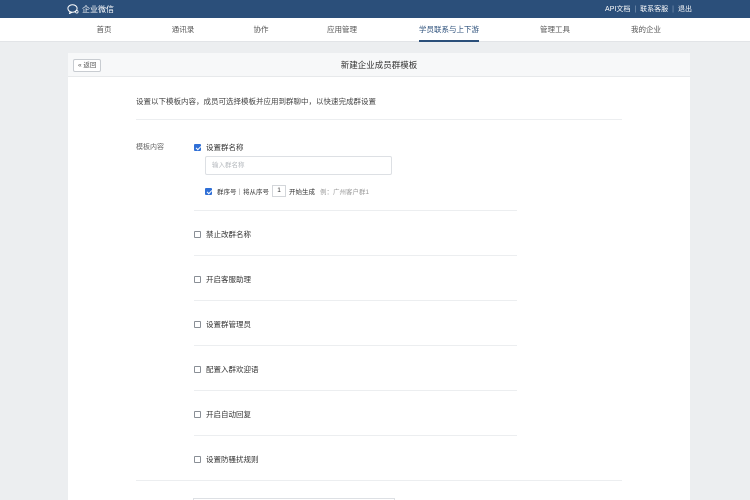  What do you see at coordinates (225, 147) in the screenshot?
I see `set-group-name-label: 设置群名称` at bounding box center [225, 147].